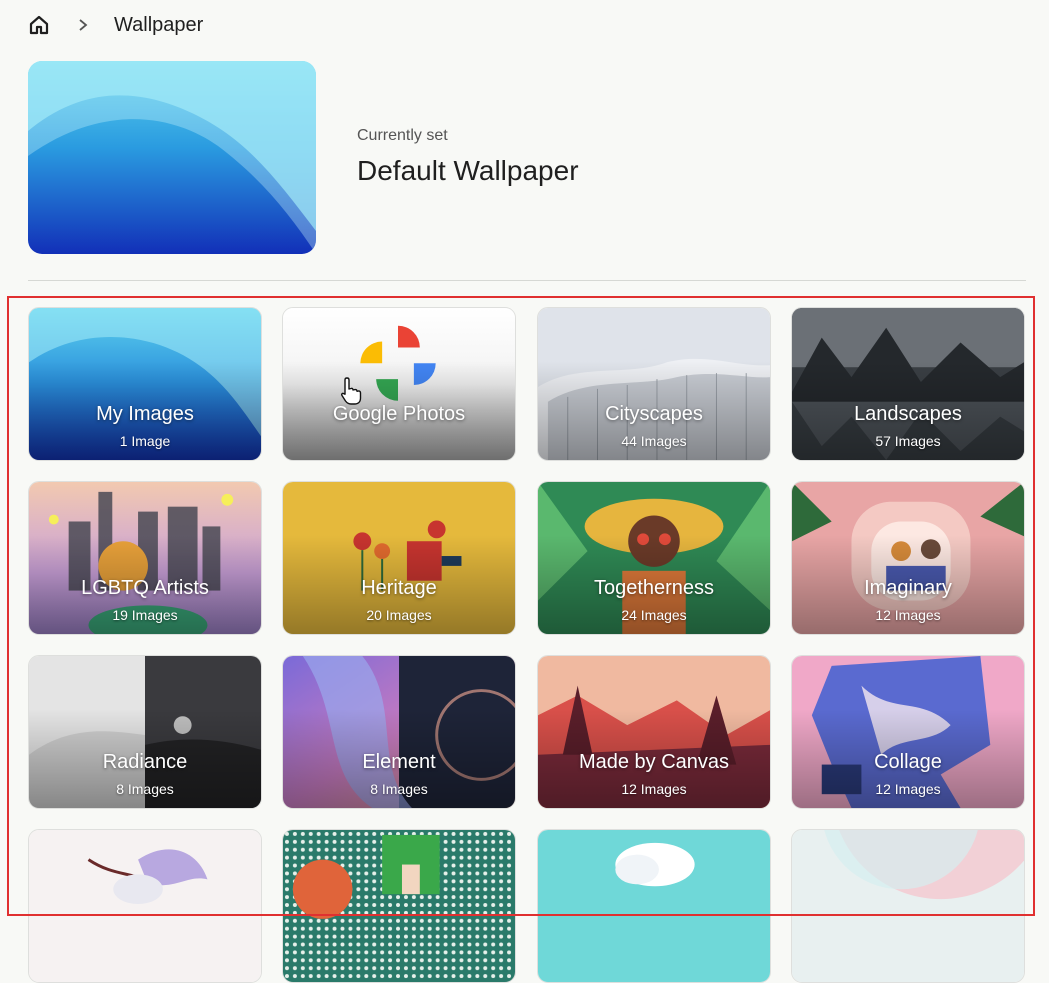 The height and width of the screenshot is (983, 1049). I want to click on collection-radiance: Radiance 8 Images, so click(145, 732).